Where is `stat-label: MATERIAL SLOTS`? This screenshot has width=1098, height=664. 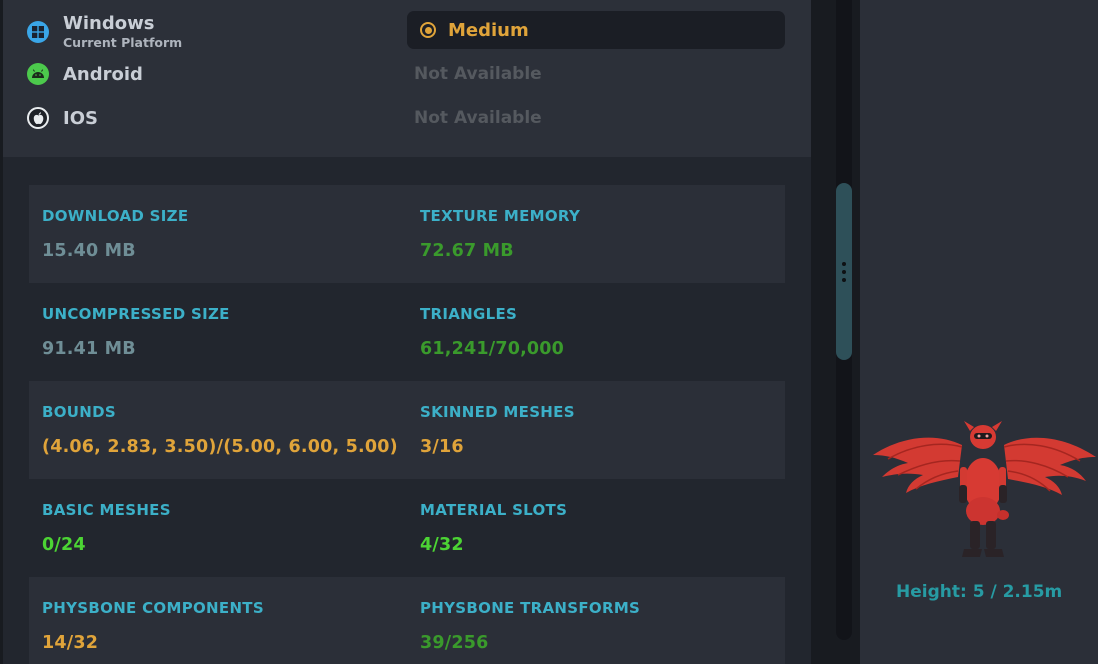 stat-label: MATERIAL SLOTS is located at coordinates (494, 510).